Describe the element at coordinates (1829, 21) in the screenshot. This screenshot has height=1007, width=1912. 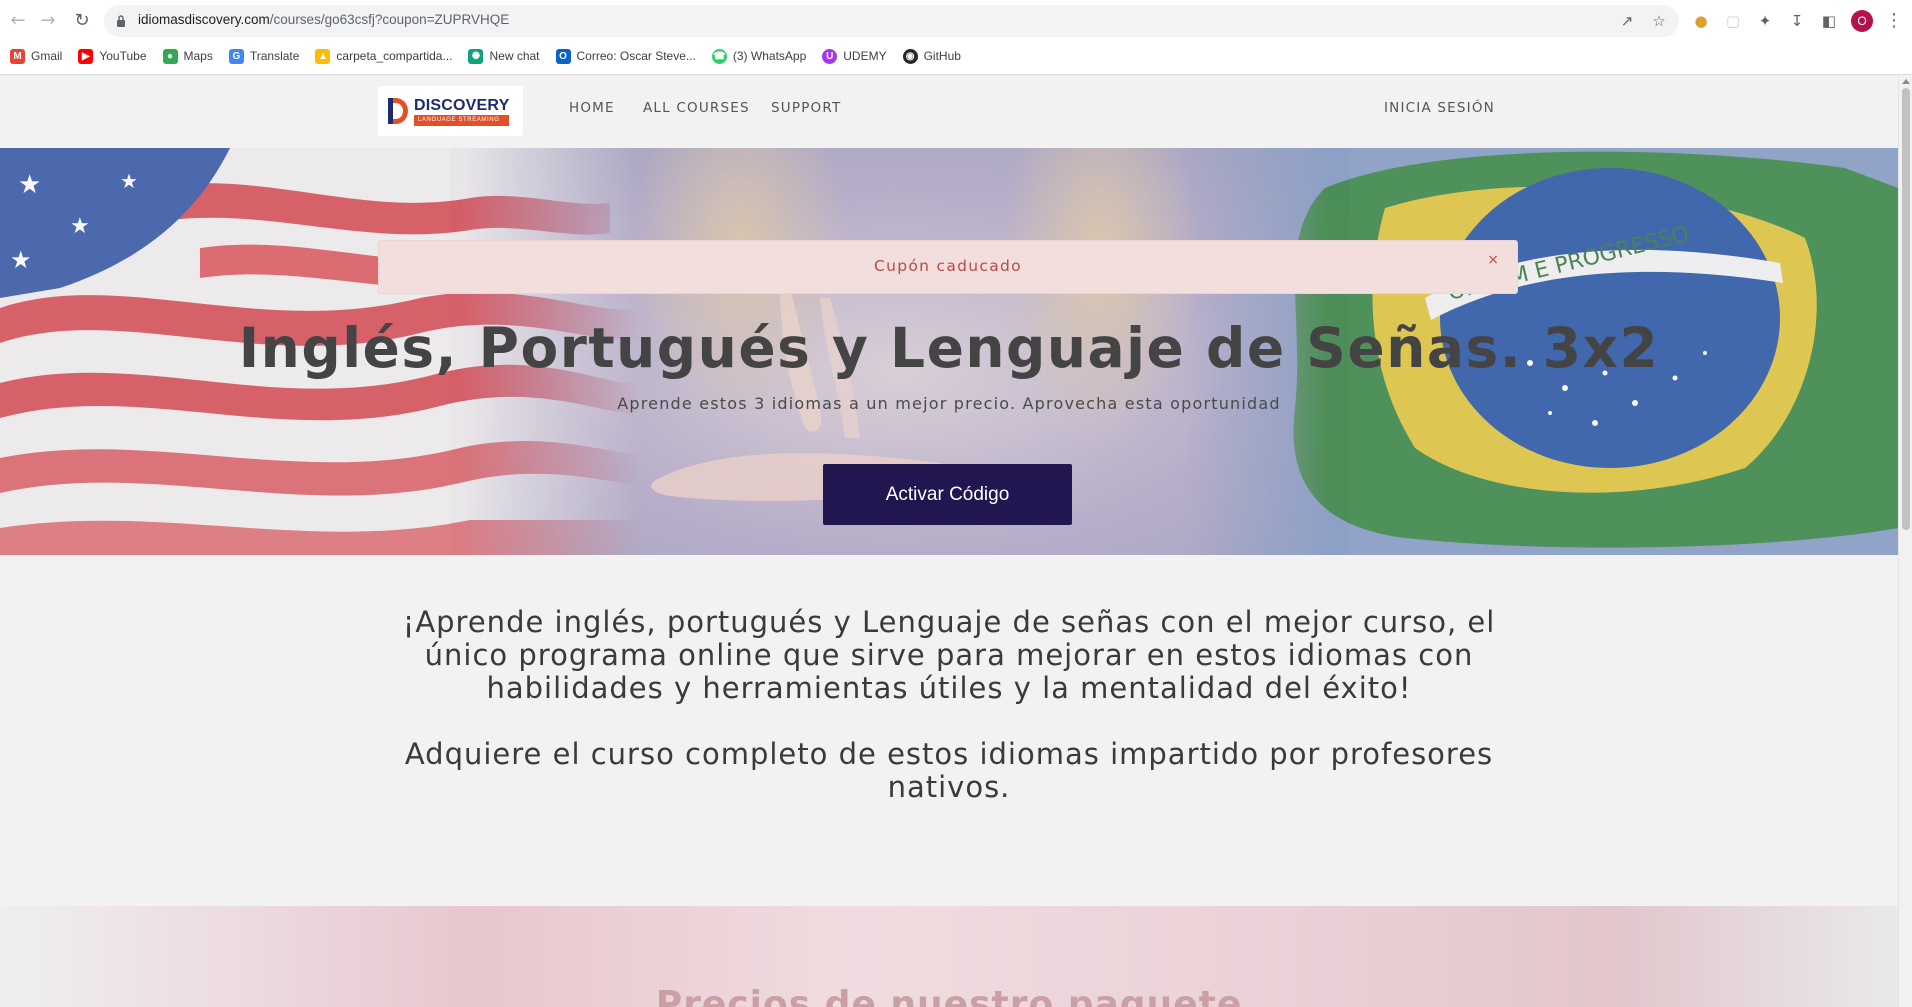
I see `side-panel-icon: ◧` at that location.